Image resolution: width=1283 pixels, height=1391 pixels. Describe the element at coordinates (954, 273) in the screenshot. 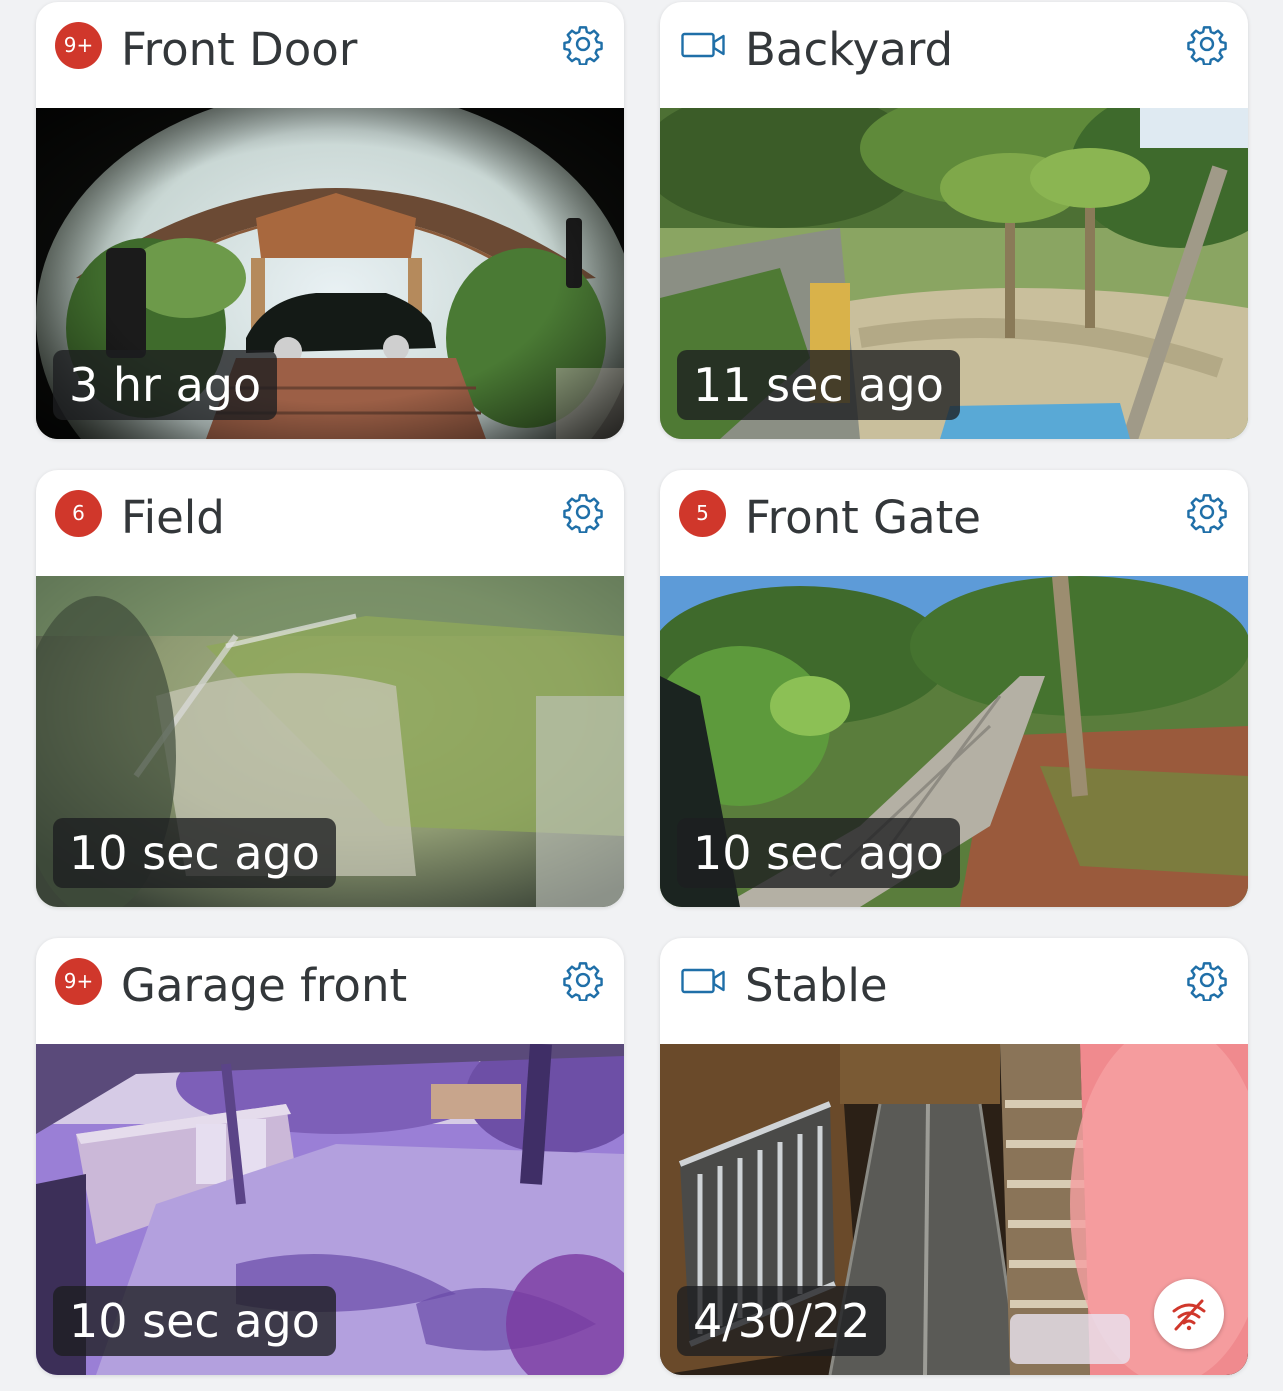

I see `camera-feed: 11 sec ago` at that location.